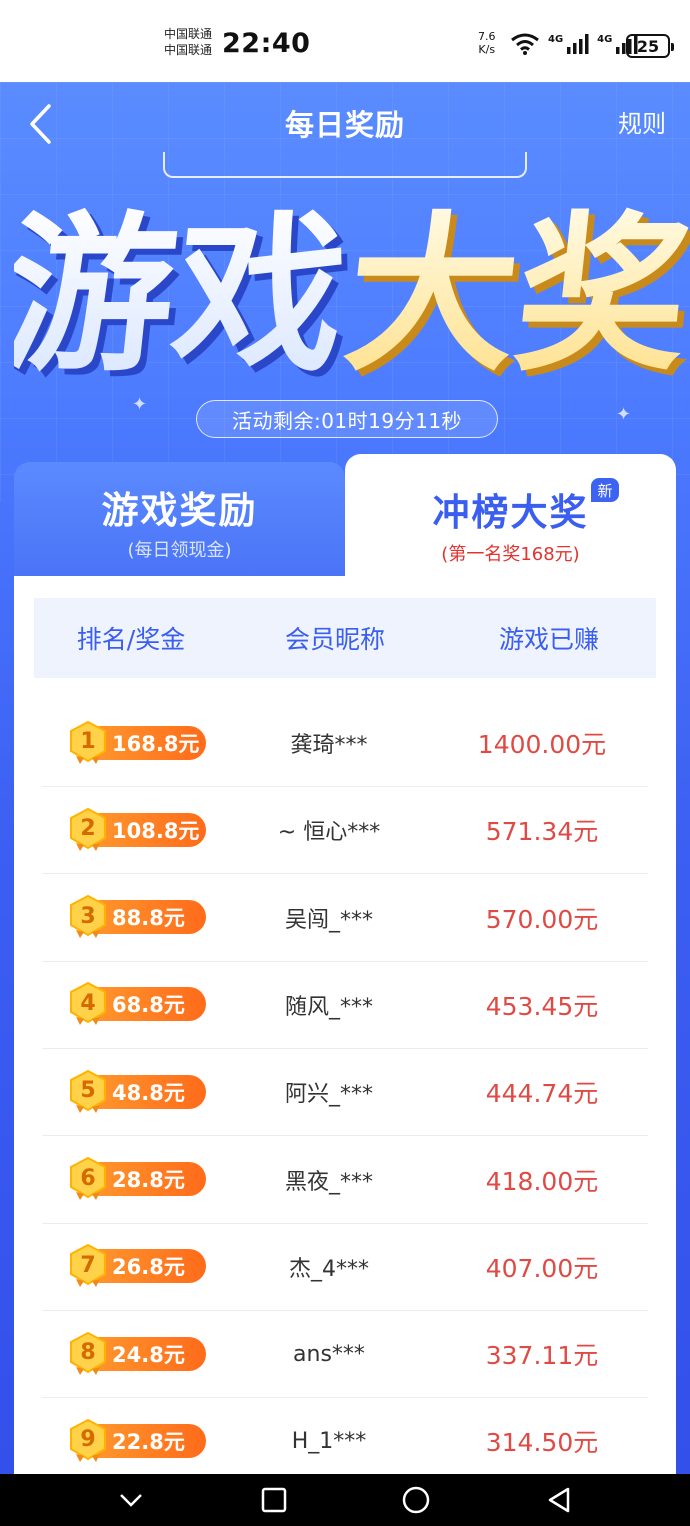  I want to click on member-nickname: 黑夜_***, so click(328, 1182).